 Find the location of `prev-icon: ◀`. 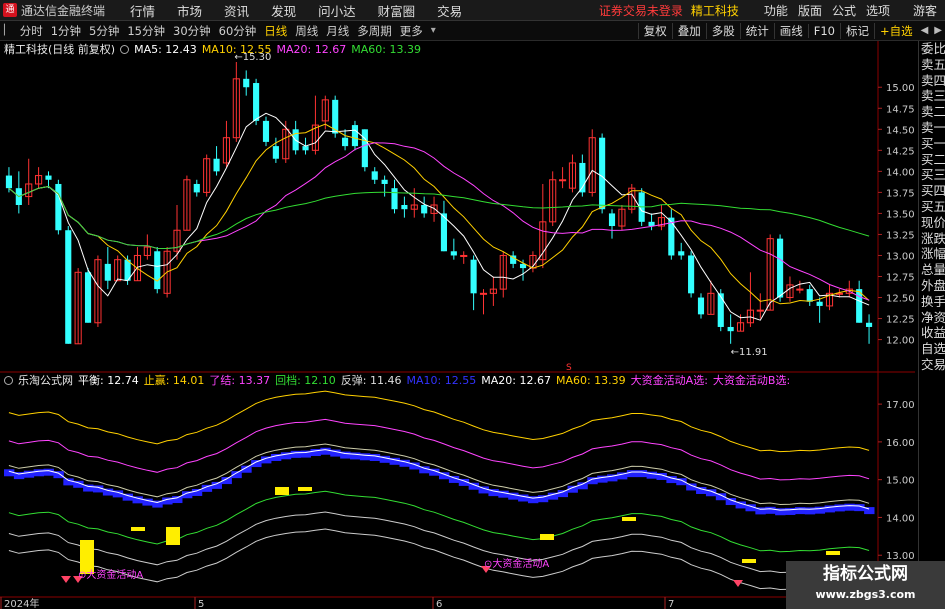

prev-icon: ◀ is located at coordinates (925, 30).